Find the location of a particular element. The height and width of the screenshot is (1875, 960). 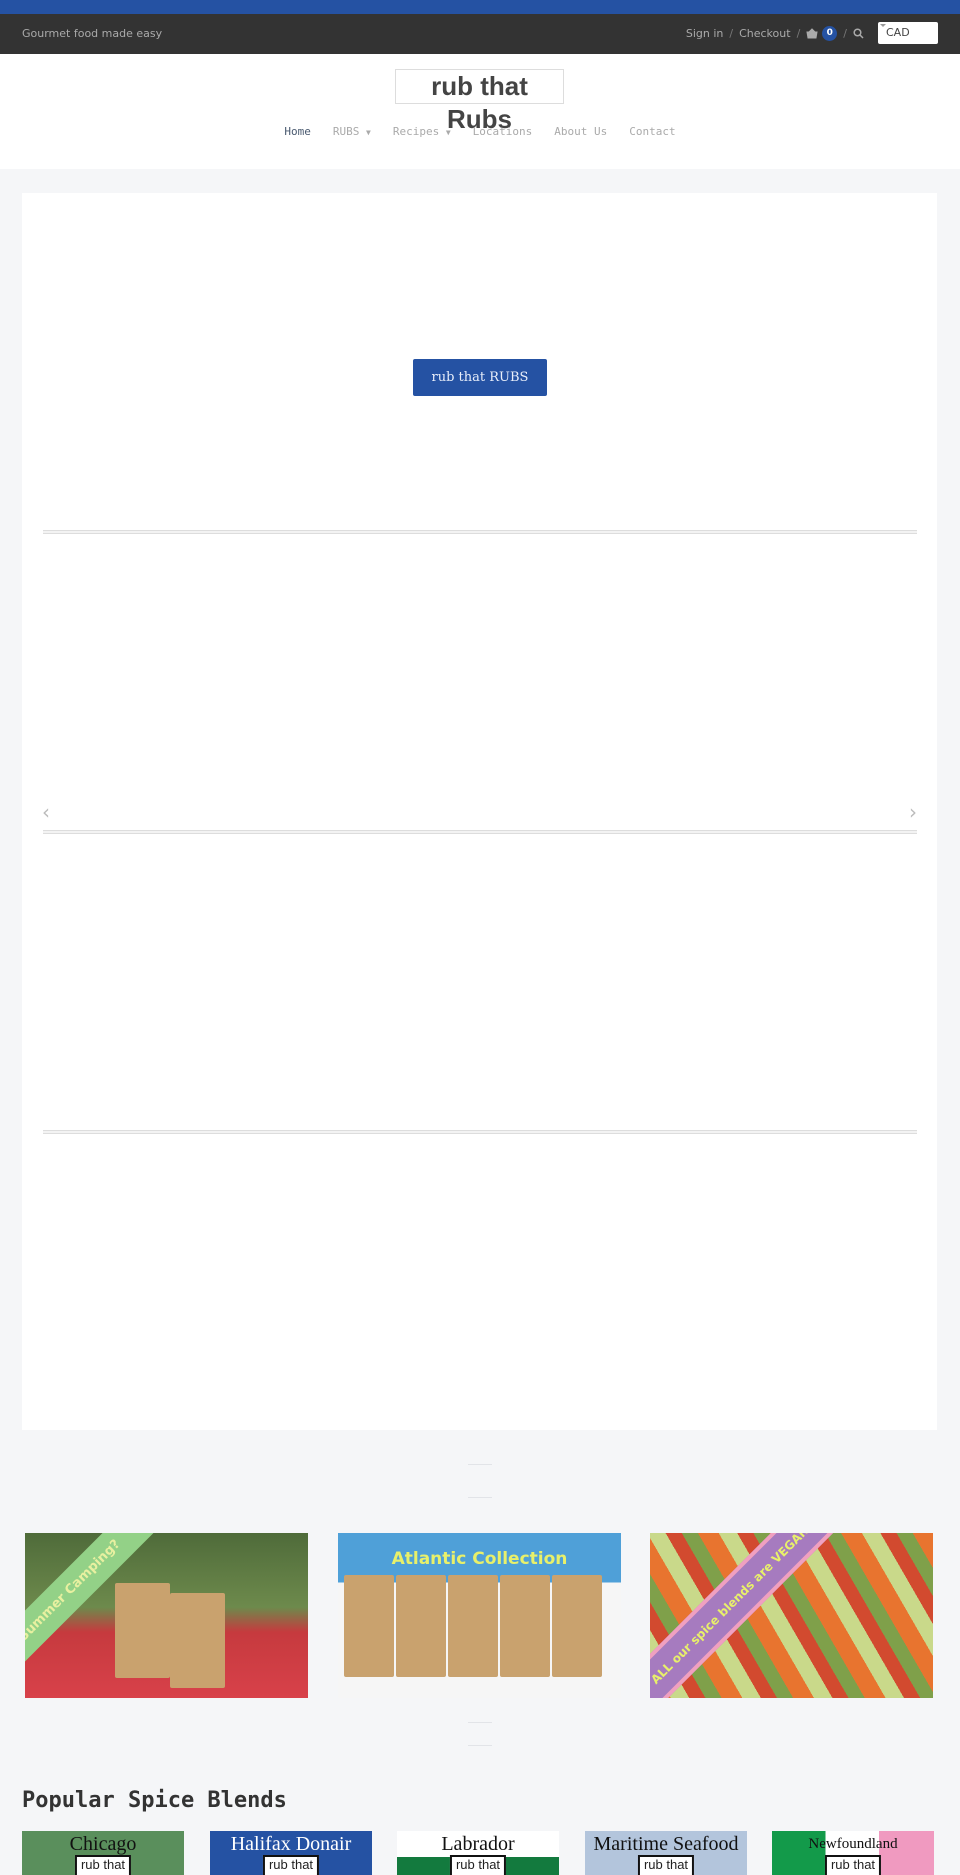

search-icon is located at coordinates (858, 33).